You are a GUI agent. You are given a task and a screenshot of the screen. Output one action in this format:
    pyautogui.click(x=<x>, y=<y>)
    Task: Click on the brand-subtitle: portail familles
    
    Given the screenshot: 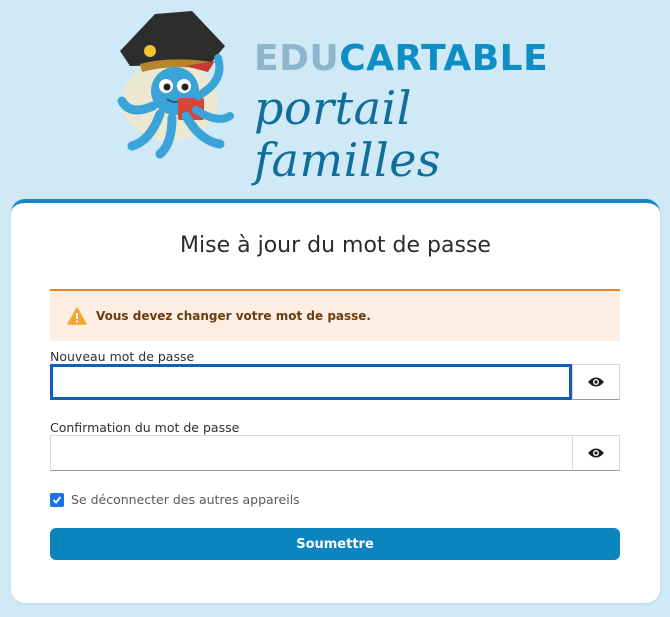 What is the action you would take?
    pyautogui.click(x=348, y=134)
    